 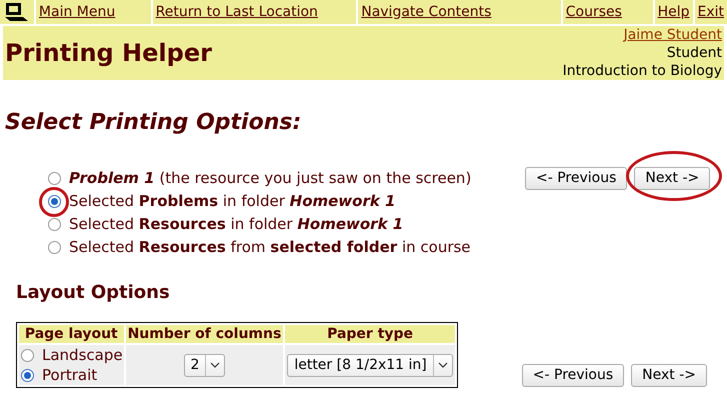 I want to click on computer-icon, so click(x=17, y=12).